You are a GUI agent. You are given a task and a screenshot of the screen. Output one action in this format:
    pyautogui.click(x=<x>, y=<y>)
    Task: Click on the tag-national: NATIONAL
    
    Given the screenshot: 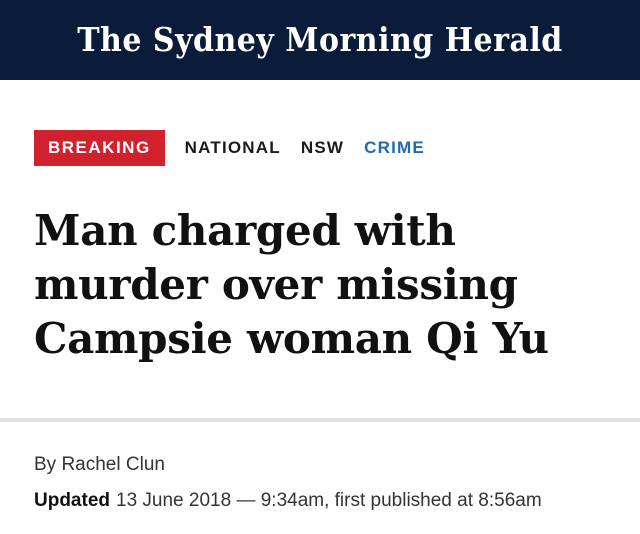 What is the action you would take?
    pyautogui.click(x=233, y=148)
    